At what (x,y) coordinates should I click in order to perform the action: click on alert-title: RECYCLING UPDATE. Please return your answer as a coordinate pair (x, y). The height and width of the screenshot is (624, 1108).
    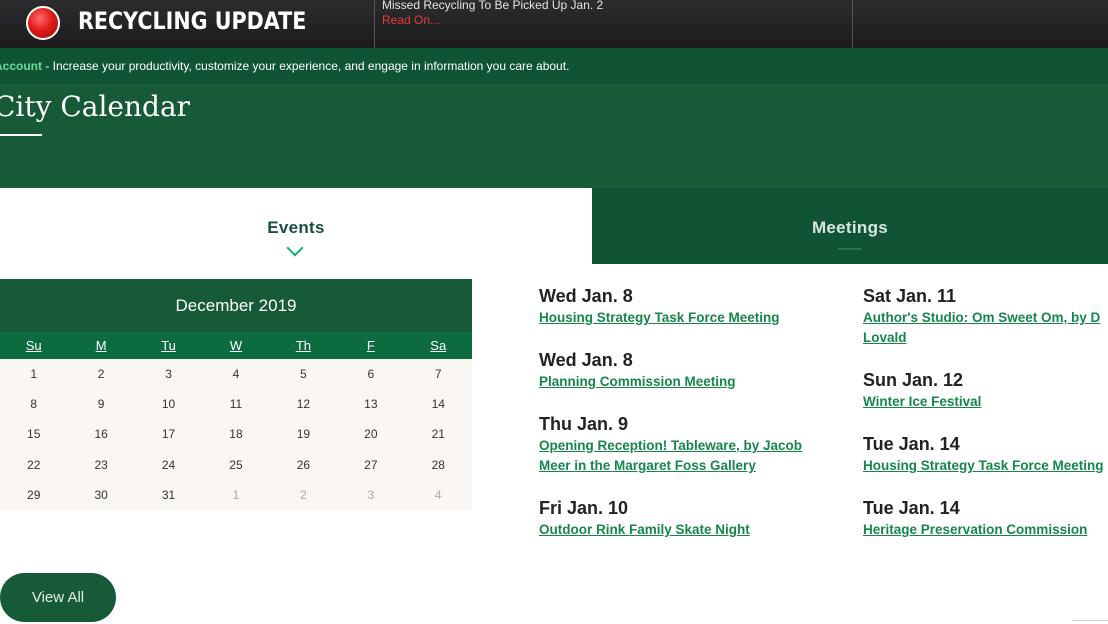
    Looking at the image, I should click on (192, 21).